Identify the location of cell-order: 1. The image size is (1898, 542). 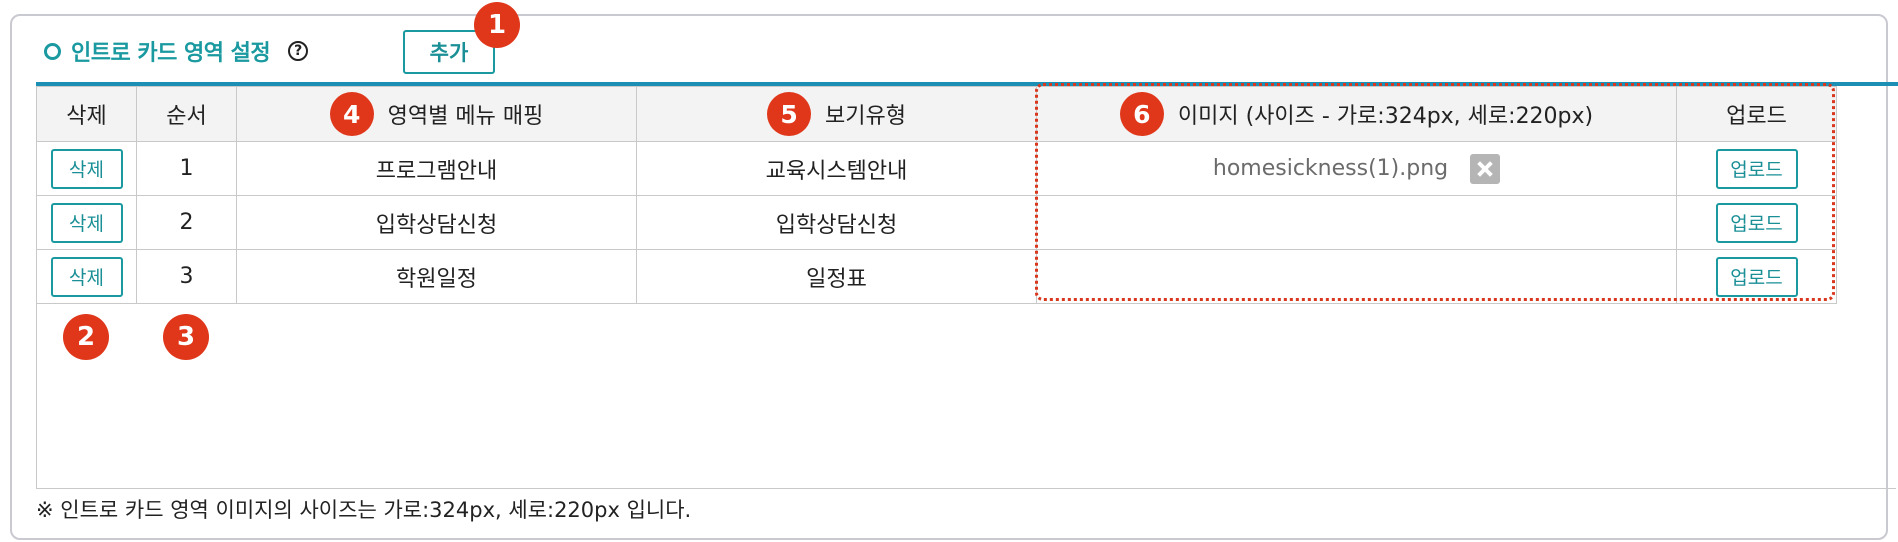
(186, 168).